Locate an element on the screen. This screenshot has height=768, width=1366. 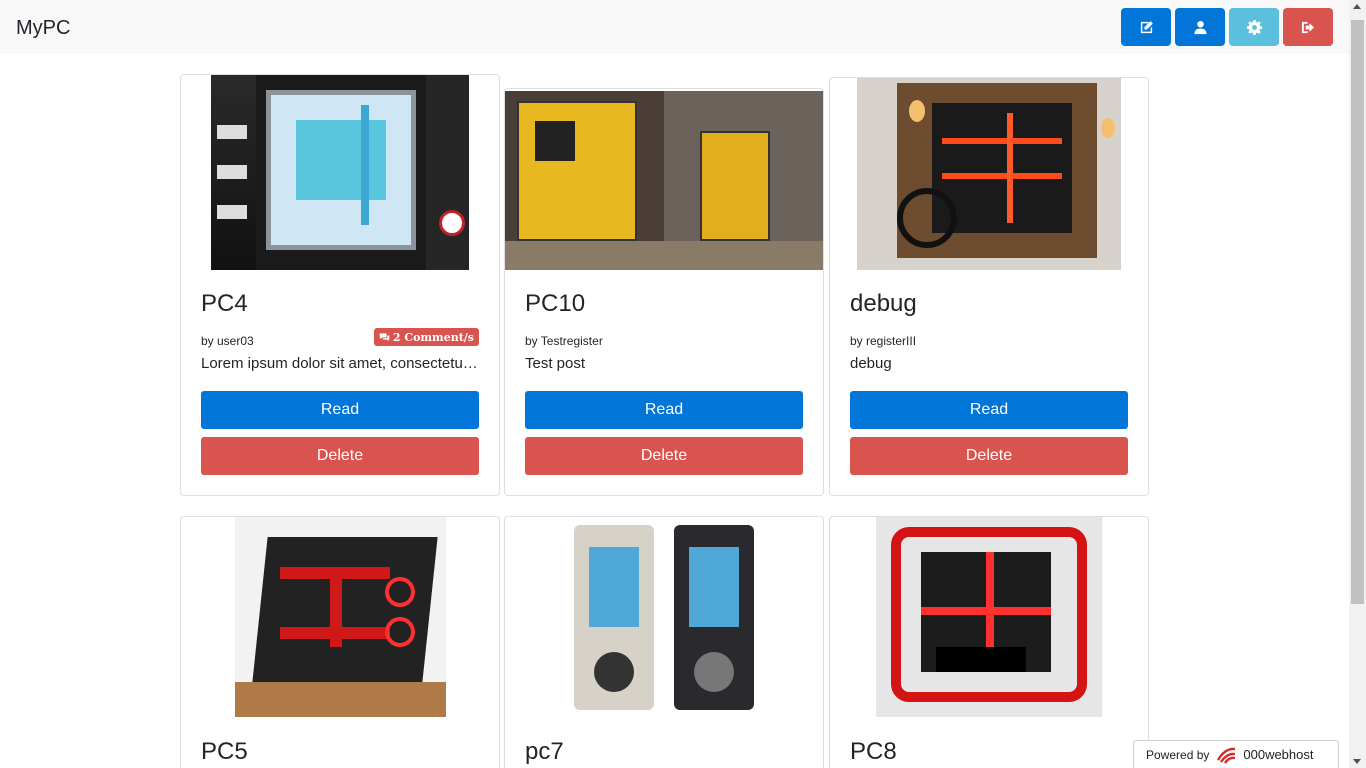
powered-by-label: Powered by is located at coordinates (1178, 754).